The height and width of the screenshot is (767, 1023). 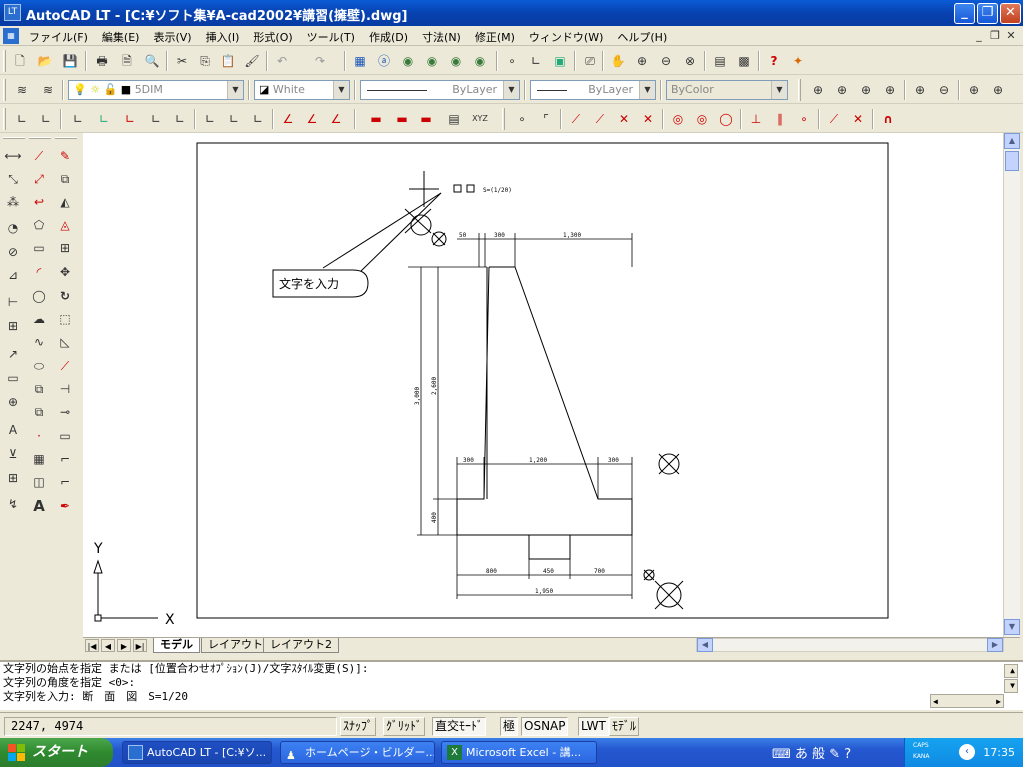 I want to click on copy-object-icon: ⧉, so click(x=65, y=179).